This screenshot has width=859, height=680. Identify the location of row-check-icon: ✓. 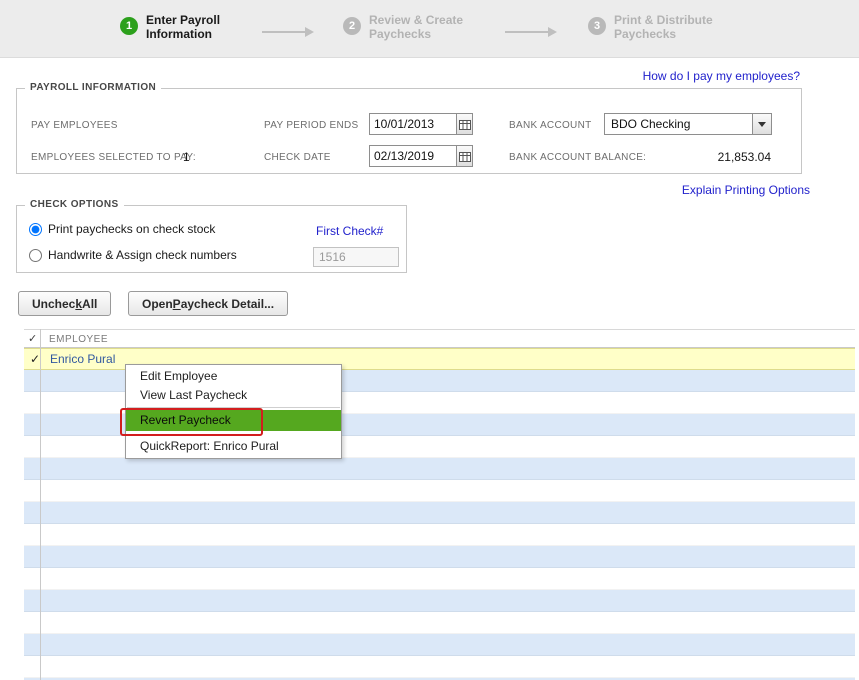
(35, 359).